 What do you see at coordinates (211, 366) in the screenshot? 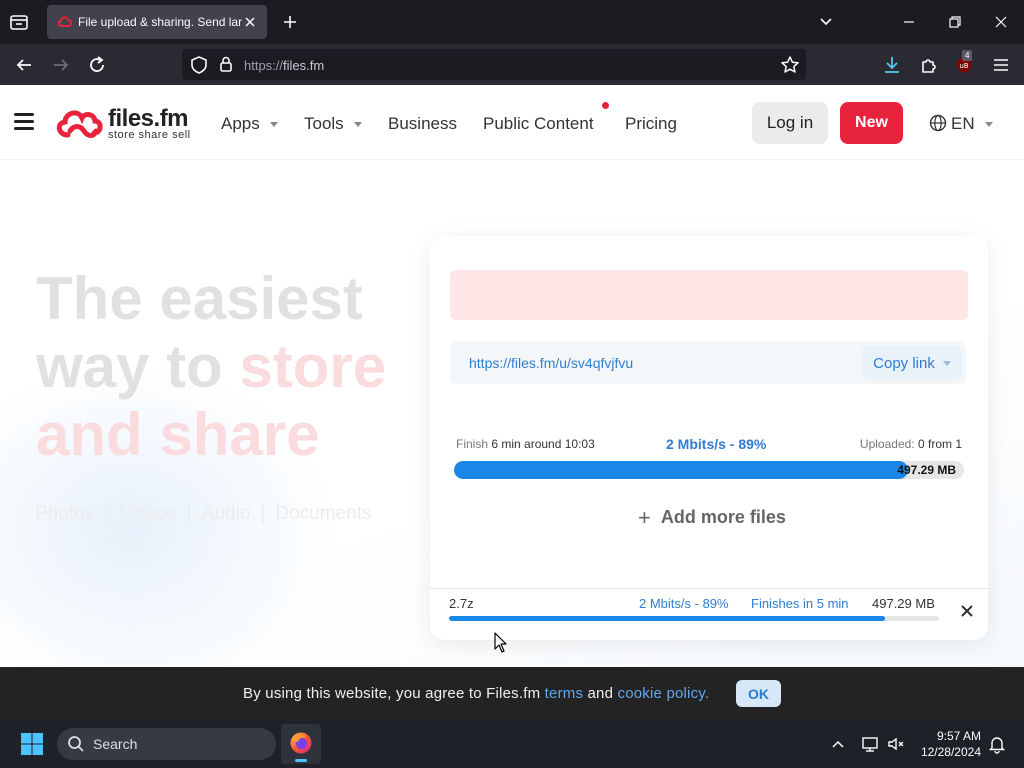
I see `hero-headline: The easiest way to store and share` at bounding box center [211, 366].